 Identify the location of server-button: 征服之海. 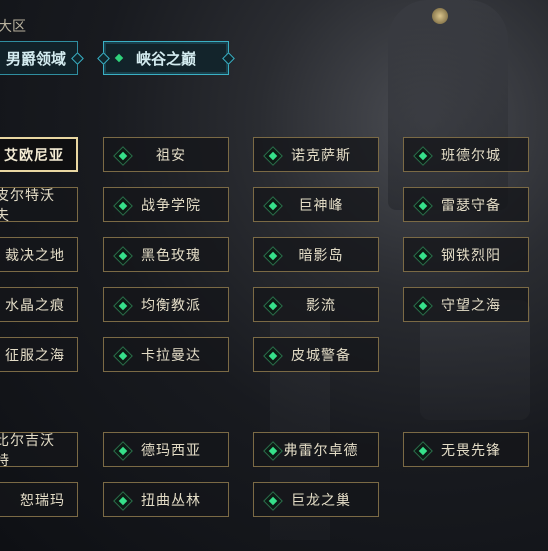
(39, 354).